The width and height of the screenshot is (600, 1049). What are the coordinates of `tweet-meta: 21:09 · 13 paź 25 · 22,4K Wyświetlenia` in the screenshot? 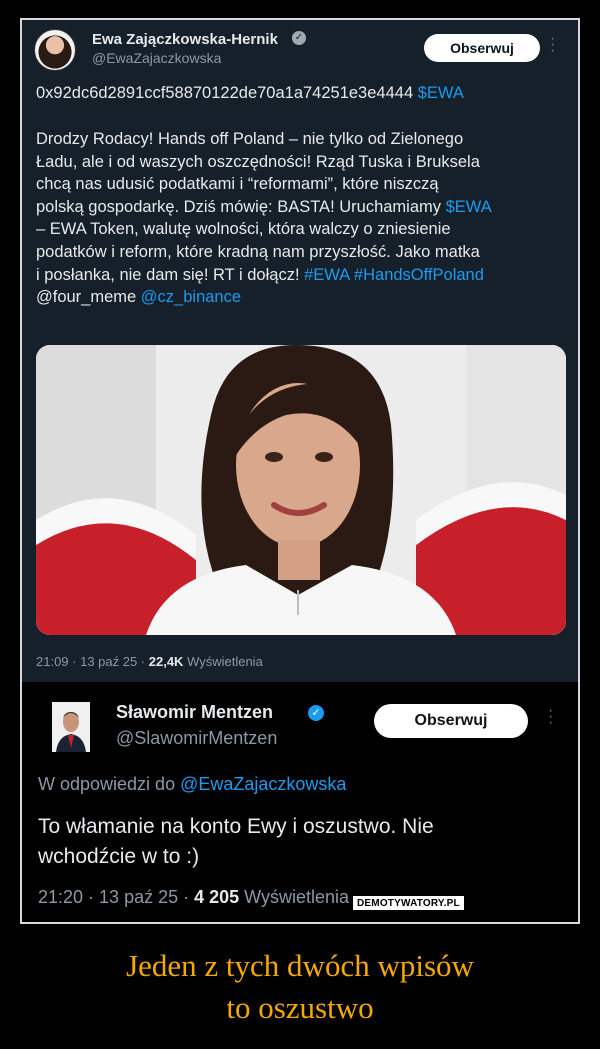 It's located at (149, 661).